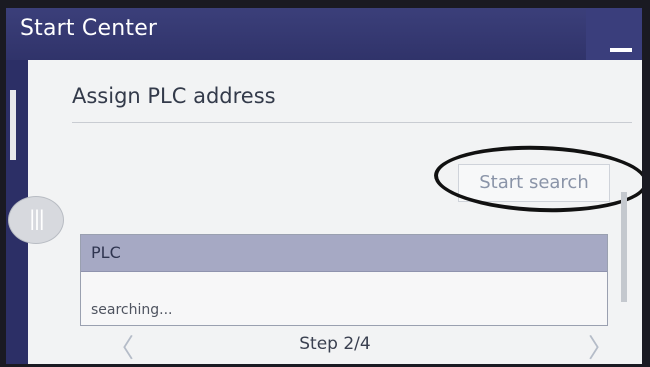  What do you see at coordinates (174, 96) in the screenshot?
I see `page-title: Assign PLC address` at bounding box center [174, 96].